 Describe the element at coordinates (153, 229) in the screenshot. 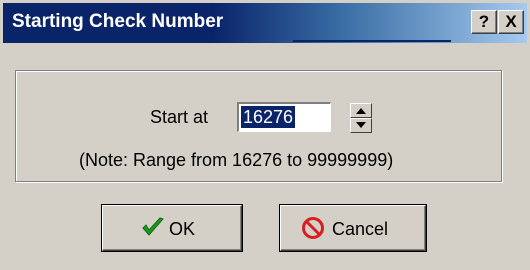

I see `checkmark-icon` at that location.